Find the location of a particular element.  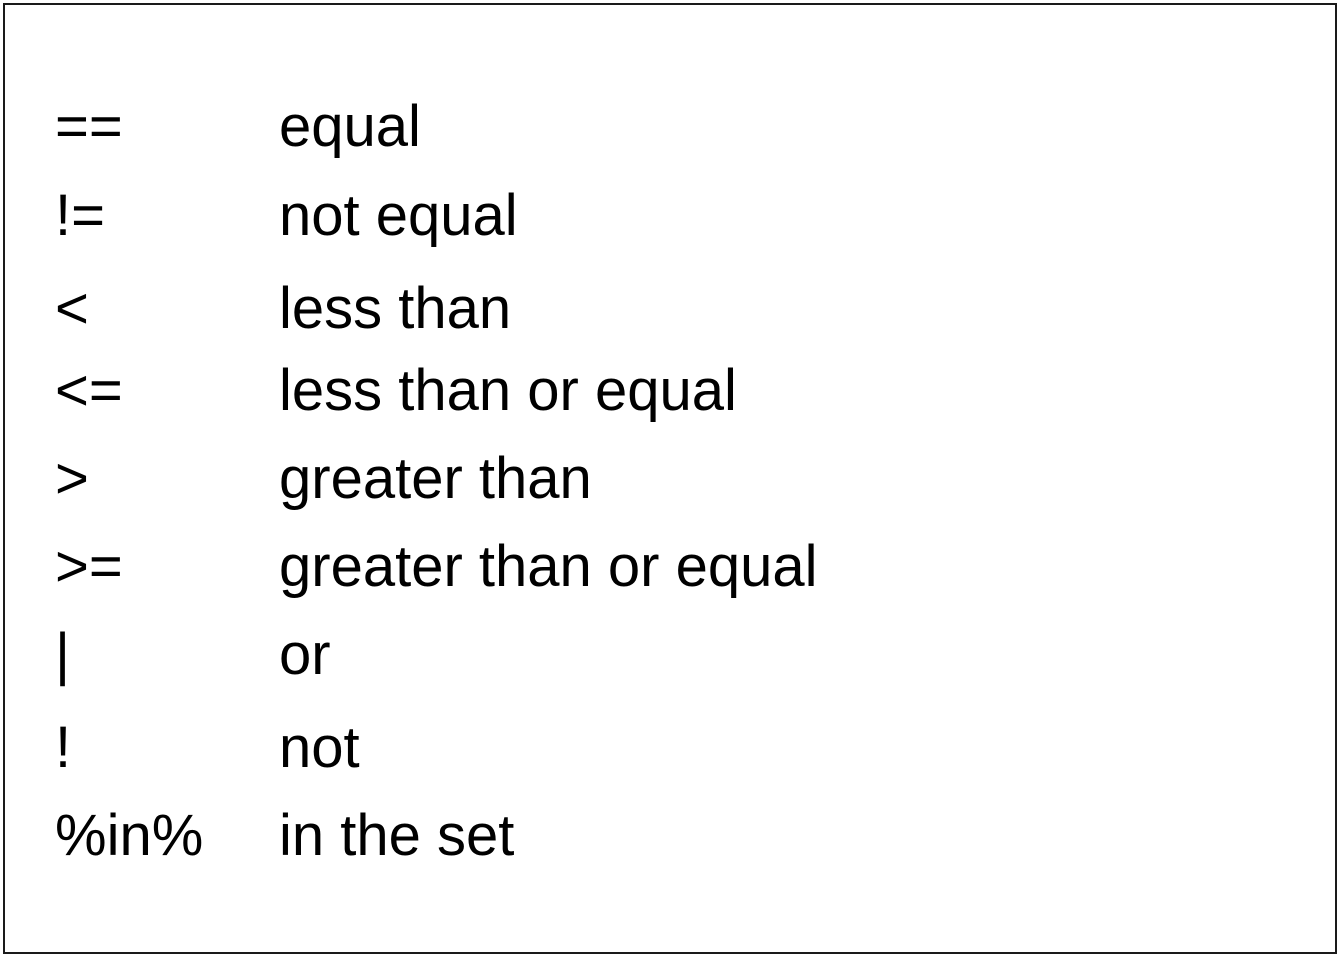

operator-row-less-than-or-equal: <= less than or equal is located at coordinates (605, 391).